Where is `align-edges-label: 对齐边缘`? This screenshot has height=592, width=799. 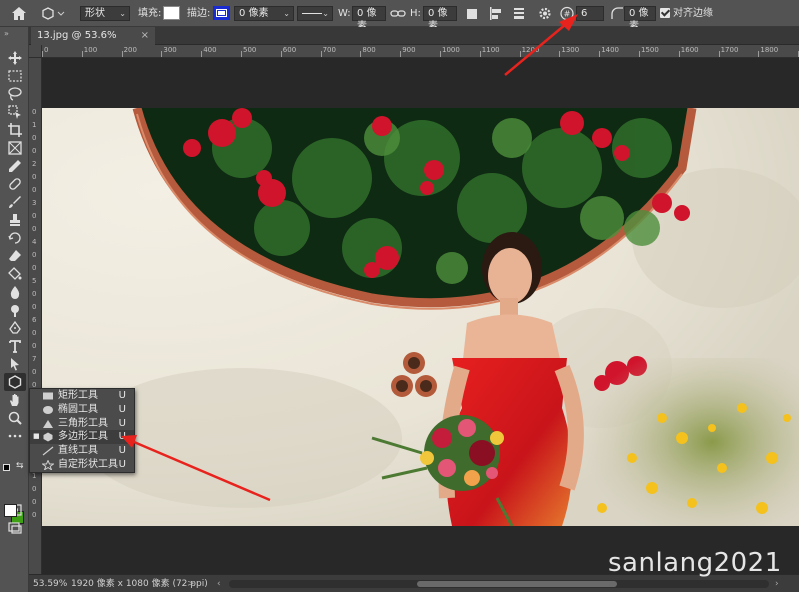
align-edges-label: 对齐边缘 is located at coordinates (693, 13).